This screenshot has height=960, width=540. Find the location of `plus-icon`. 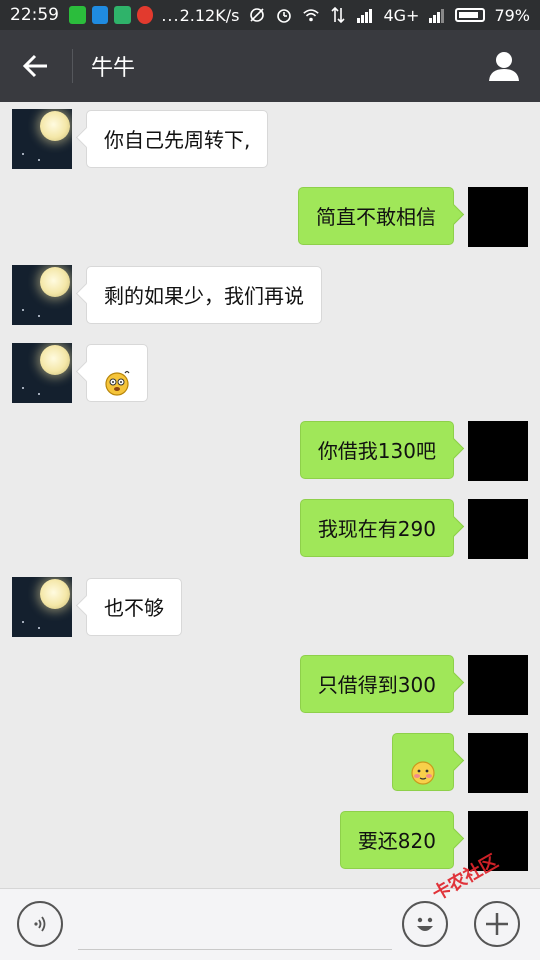

plus-icon is located at coordinates (497, 924).